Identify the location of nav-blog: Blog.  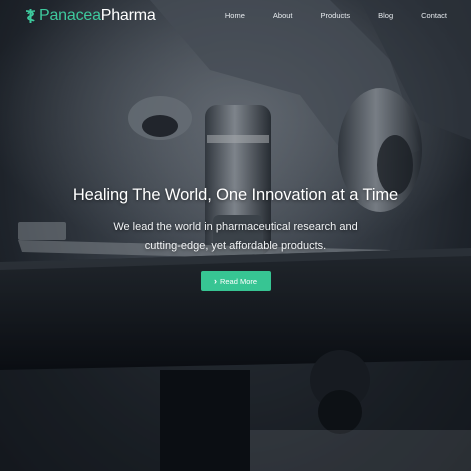
(385, 16).